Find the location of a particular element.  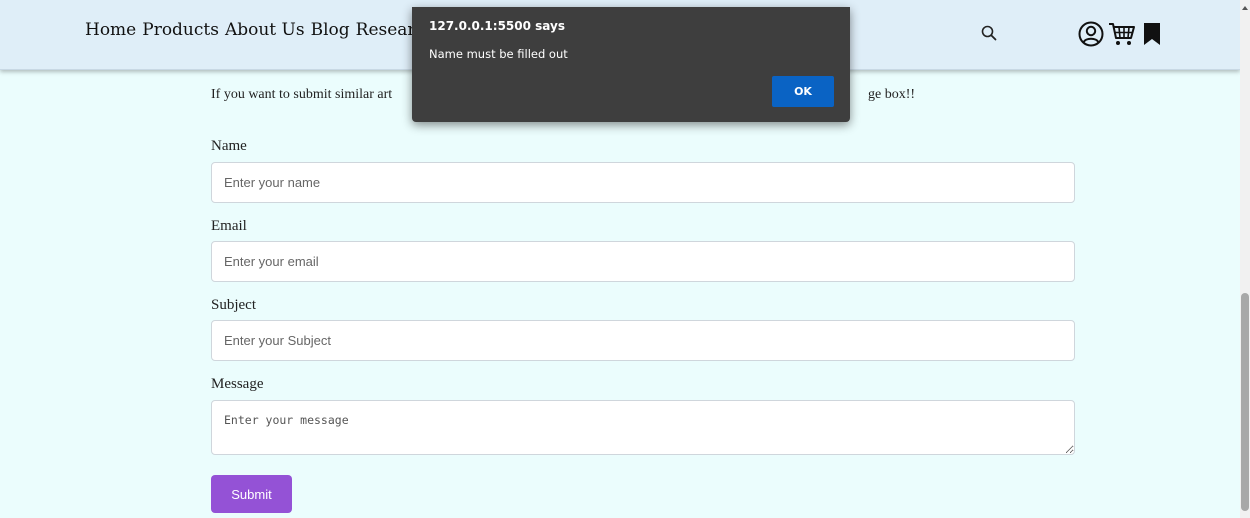

dialog-message: Name must be filled out is located at coordinates (498, 54).